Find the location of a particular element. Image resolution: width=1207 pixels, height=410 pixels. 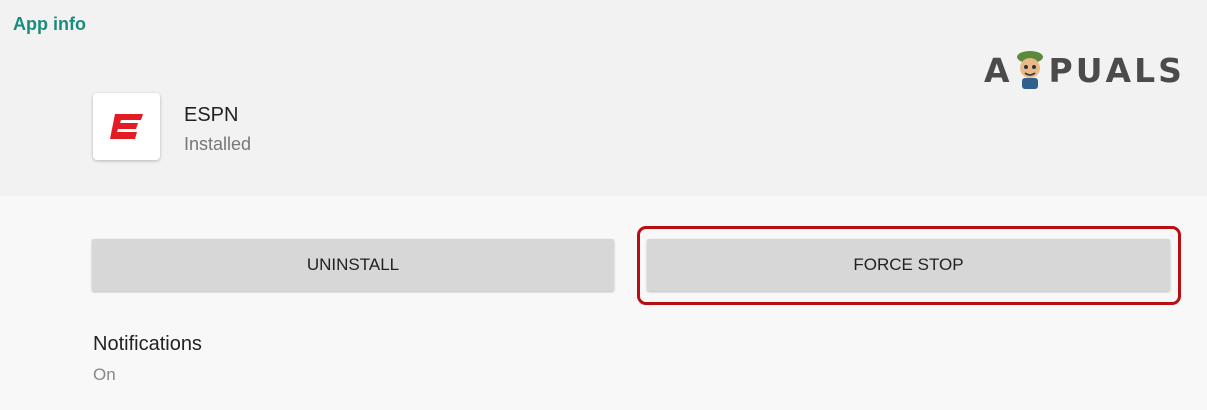

notifications-title: Notifications is located at coordinates (147, 344).